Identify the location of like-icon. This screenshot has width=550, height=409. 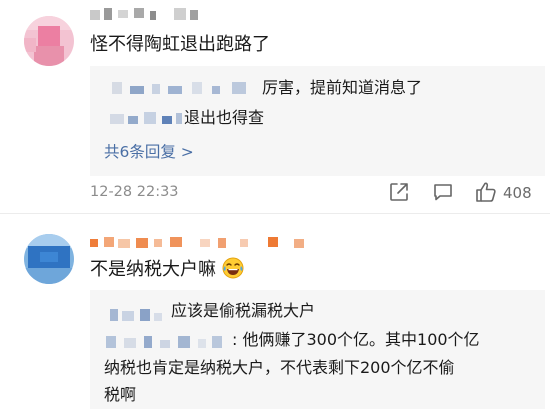
(486, 192).